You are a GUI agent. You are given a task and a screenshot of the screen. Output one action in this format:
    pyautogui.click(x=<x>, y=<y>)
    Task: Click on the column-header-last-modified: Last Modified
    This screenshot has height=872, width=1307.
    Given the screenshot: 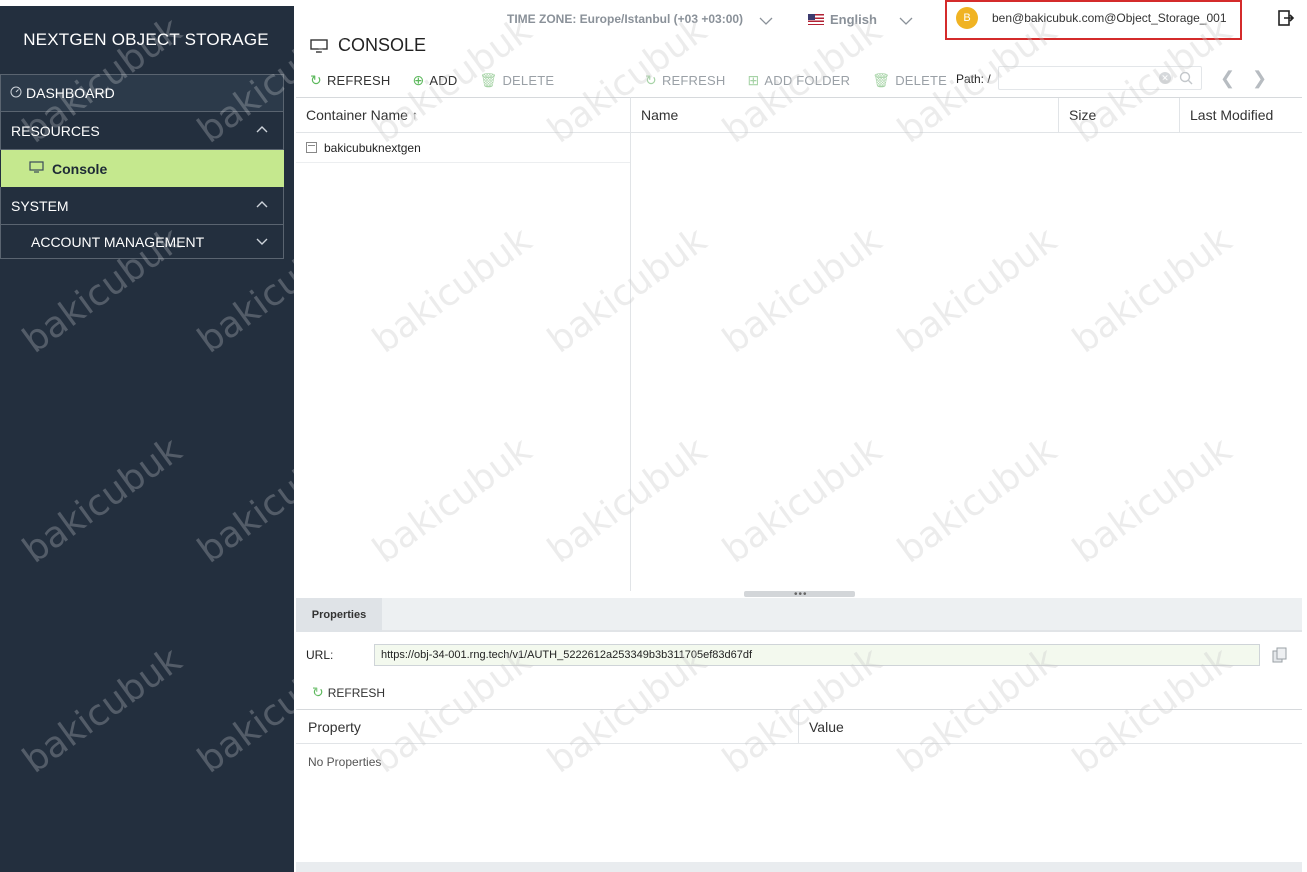 What is the action you would take?
    pyautogui.click(x=1240, y=115)
    